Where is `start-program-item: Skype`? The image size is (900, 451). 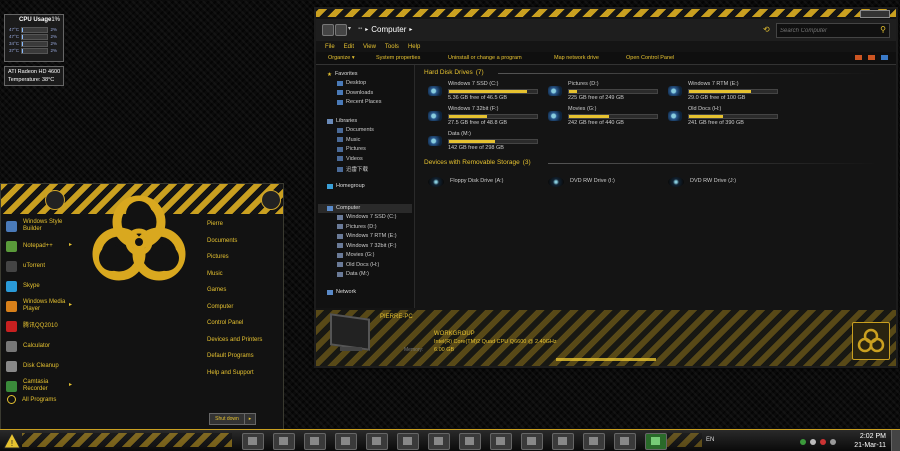 start-program-item: Skype is located at coordinates (100, 286).